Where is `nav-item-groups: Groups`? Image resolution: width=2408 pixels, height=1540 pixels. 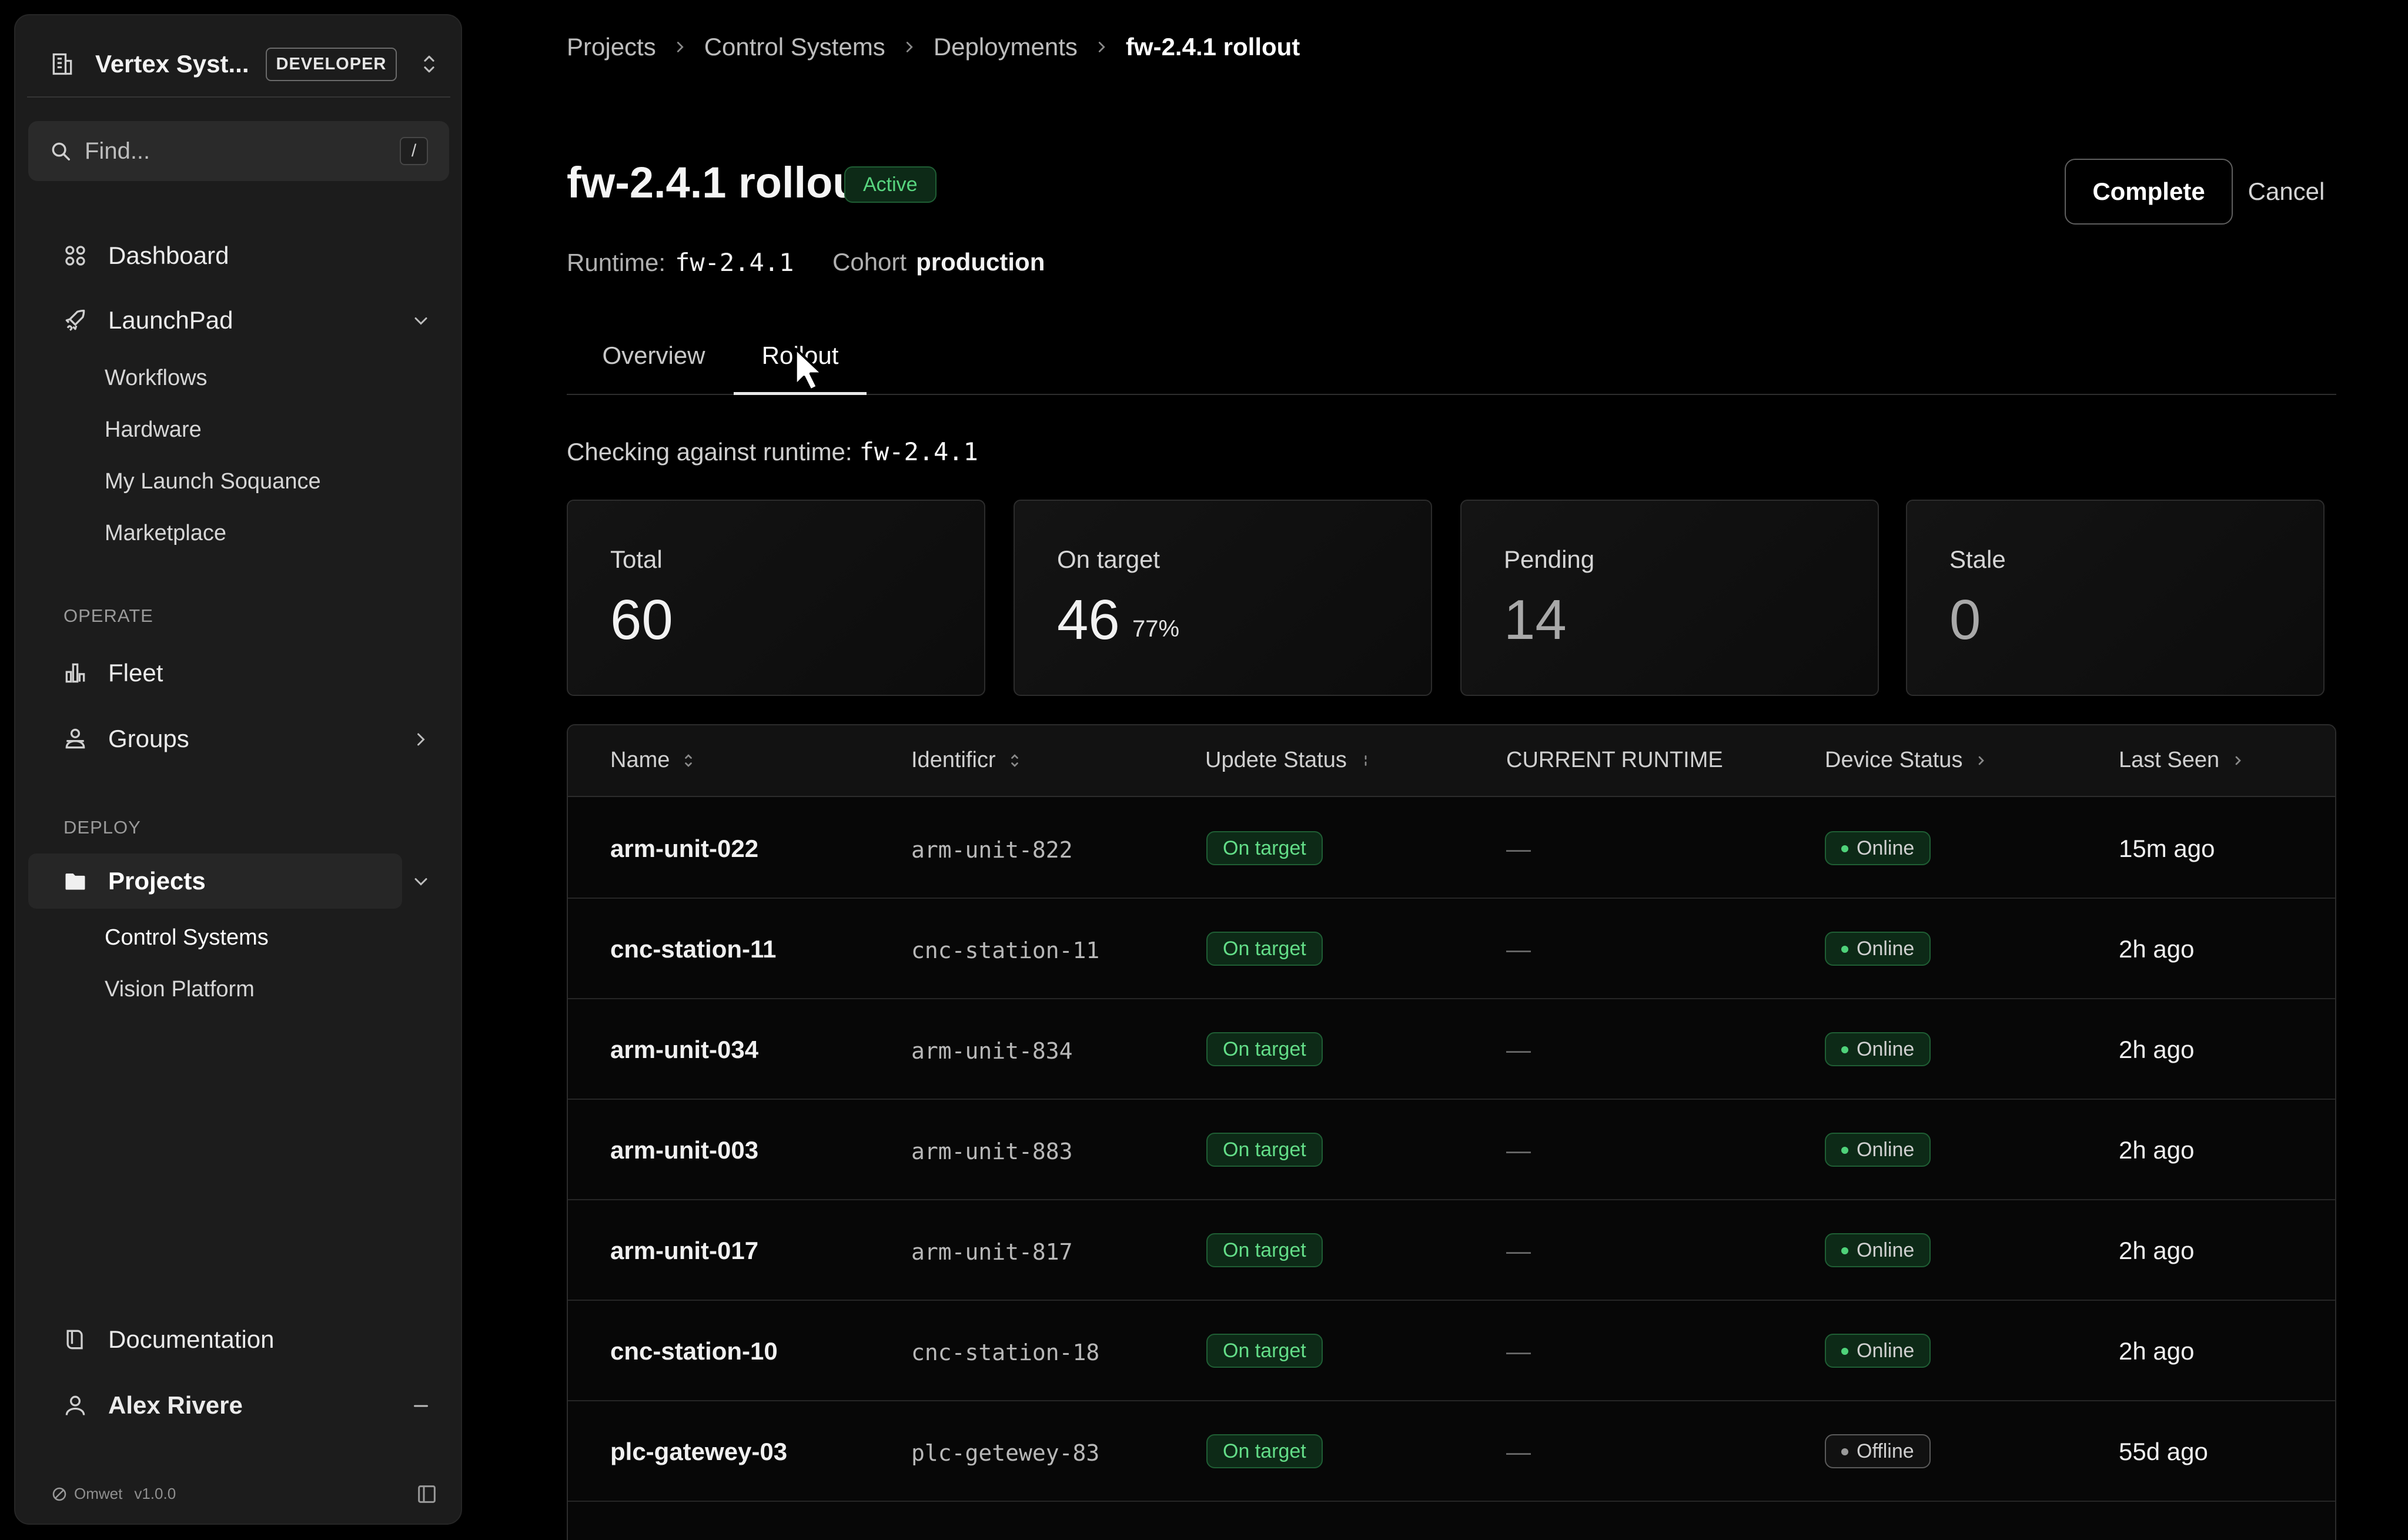
nav-item-groups: Groups is located at coordinates (238, 738).